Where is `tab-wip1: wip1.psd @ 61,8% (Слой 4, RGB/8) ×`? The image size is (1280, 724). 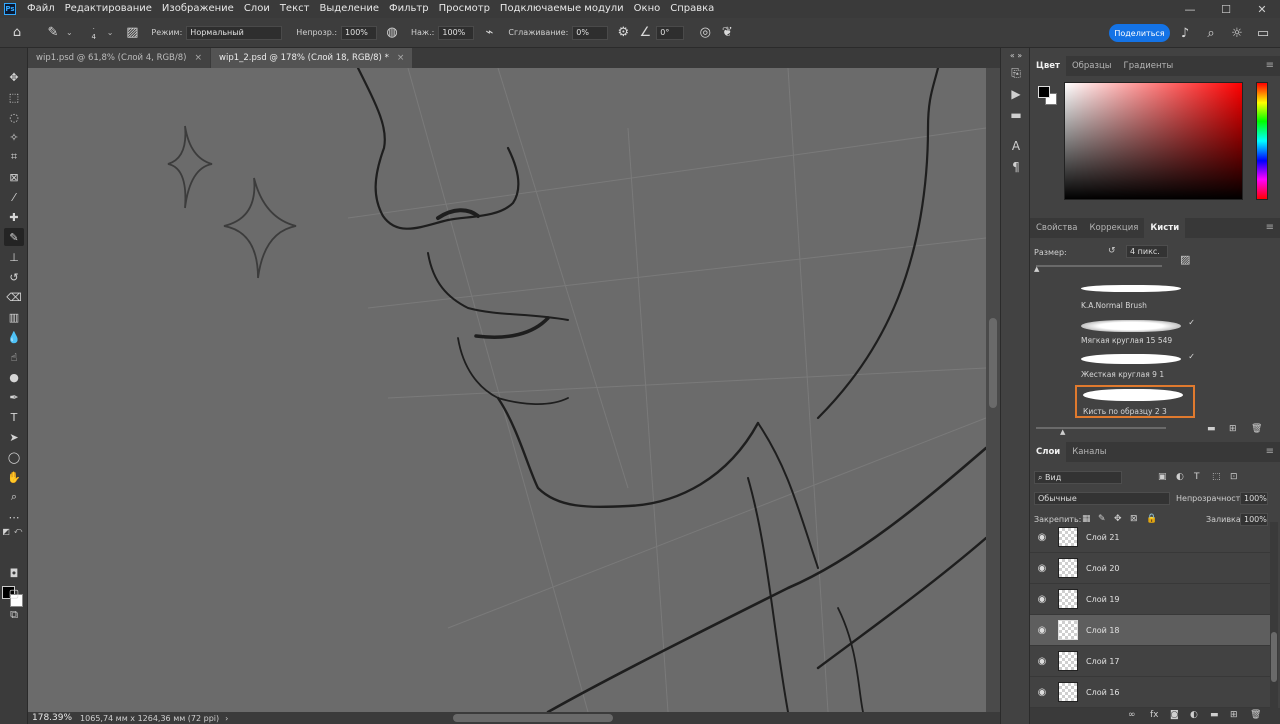 tab-wip1: wip1.psd @ 61,8% (Слой 4, RGB/8) × is located at coordinates (119, 58).